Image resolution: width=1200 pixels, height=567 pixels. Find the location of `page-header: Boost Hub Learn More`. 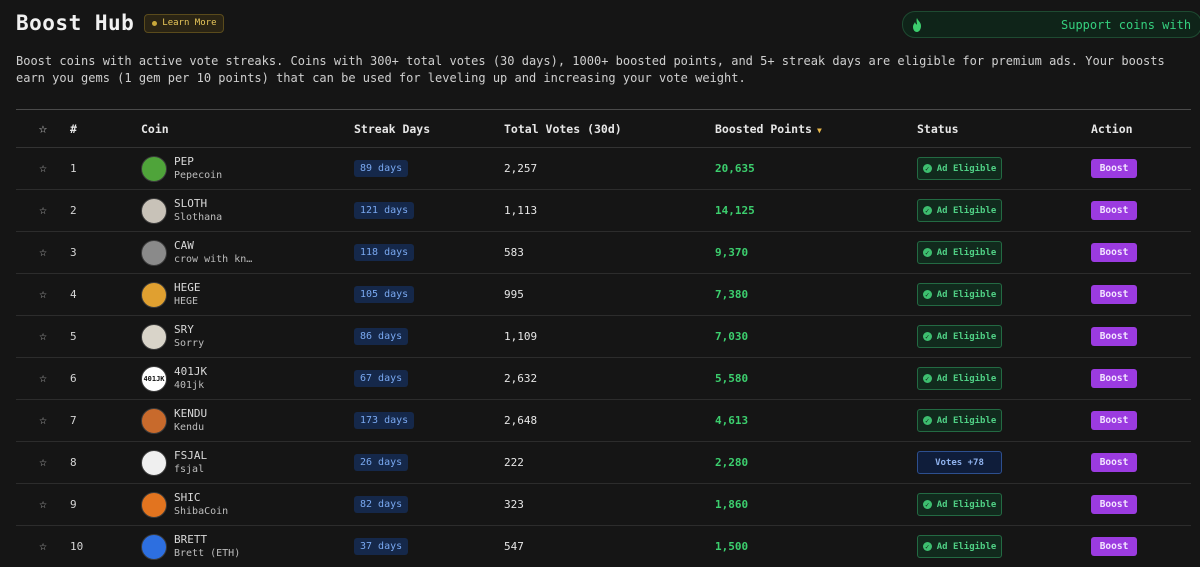

page-header: Boost Hub Learn More is located at coordinates (120, 23).